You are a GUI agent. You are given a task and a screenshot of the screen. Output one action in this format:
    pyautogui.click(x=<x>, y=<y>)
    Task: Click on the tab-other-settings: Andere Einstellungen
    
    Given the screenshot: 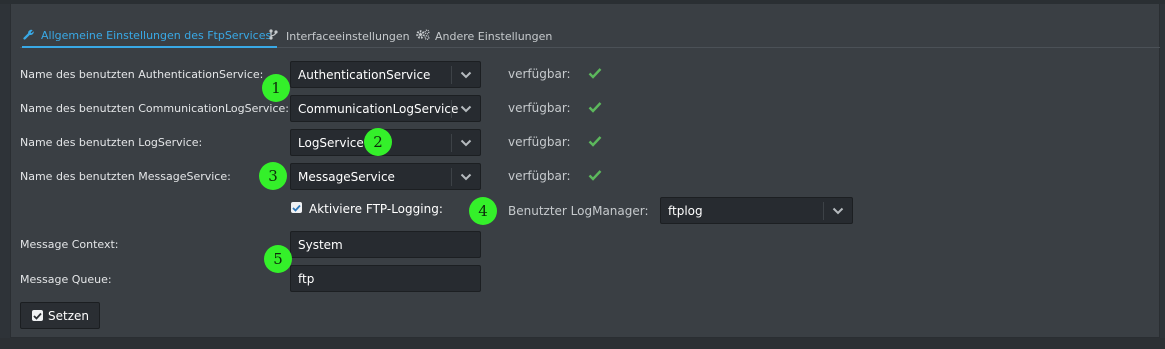 What is the action you would take?
    pyautogui.click(x=484, y=36)
    